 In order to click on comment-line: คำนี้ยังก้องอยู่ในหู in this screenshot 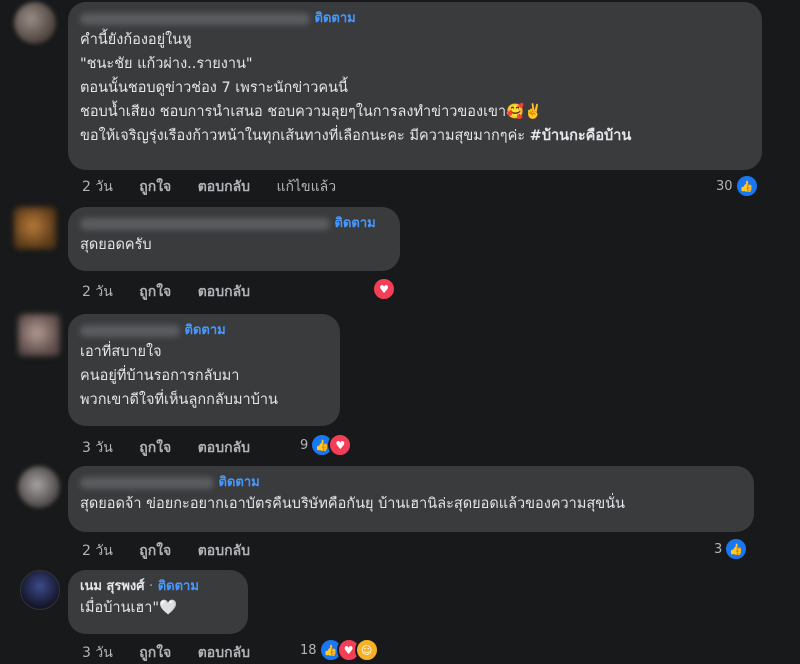, I will do `click(136, 40)`.